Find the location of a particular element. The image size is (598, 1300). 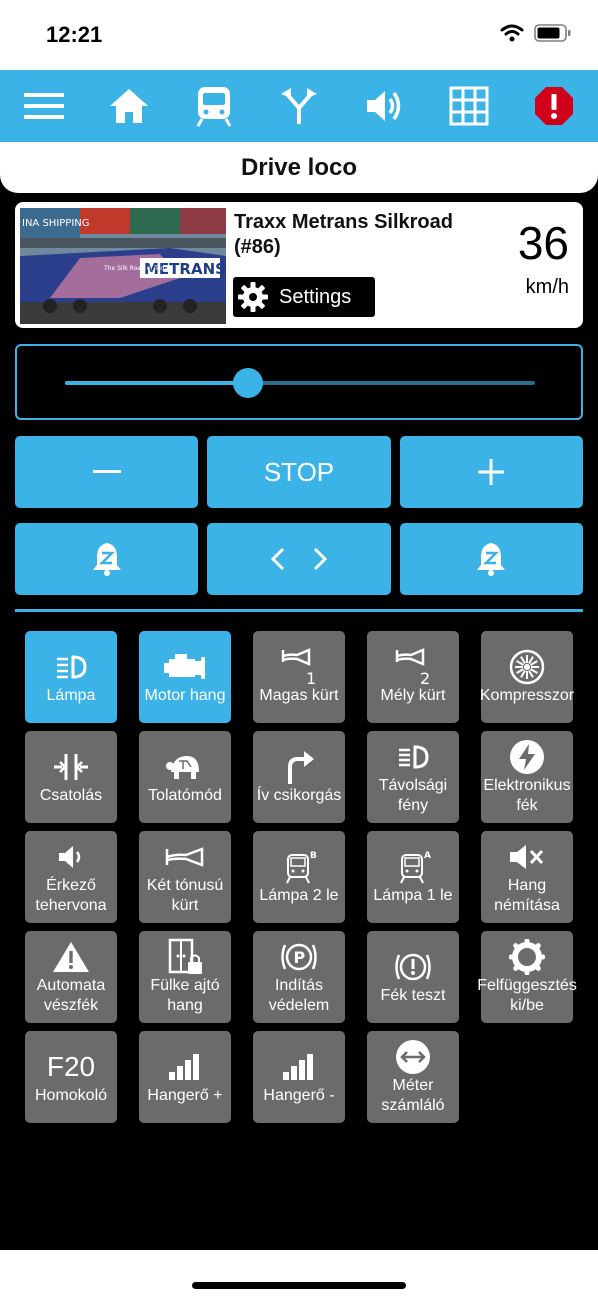

function-button: Távolsági fény is located at coordinates (413, 777).